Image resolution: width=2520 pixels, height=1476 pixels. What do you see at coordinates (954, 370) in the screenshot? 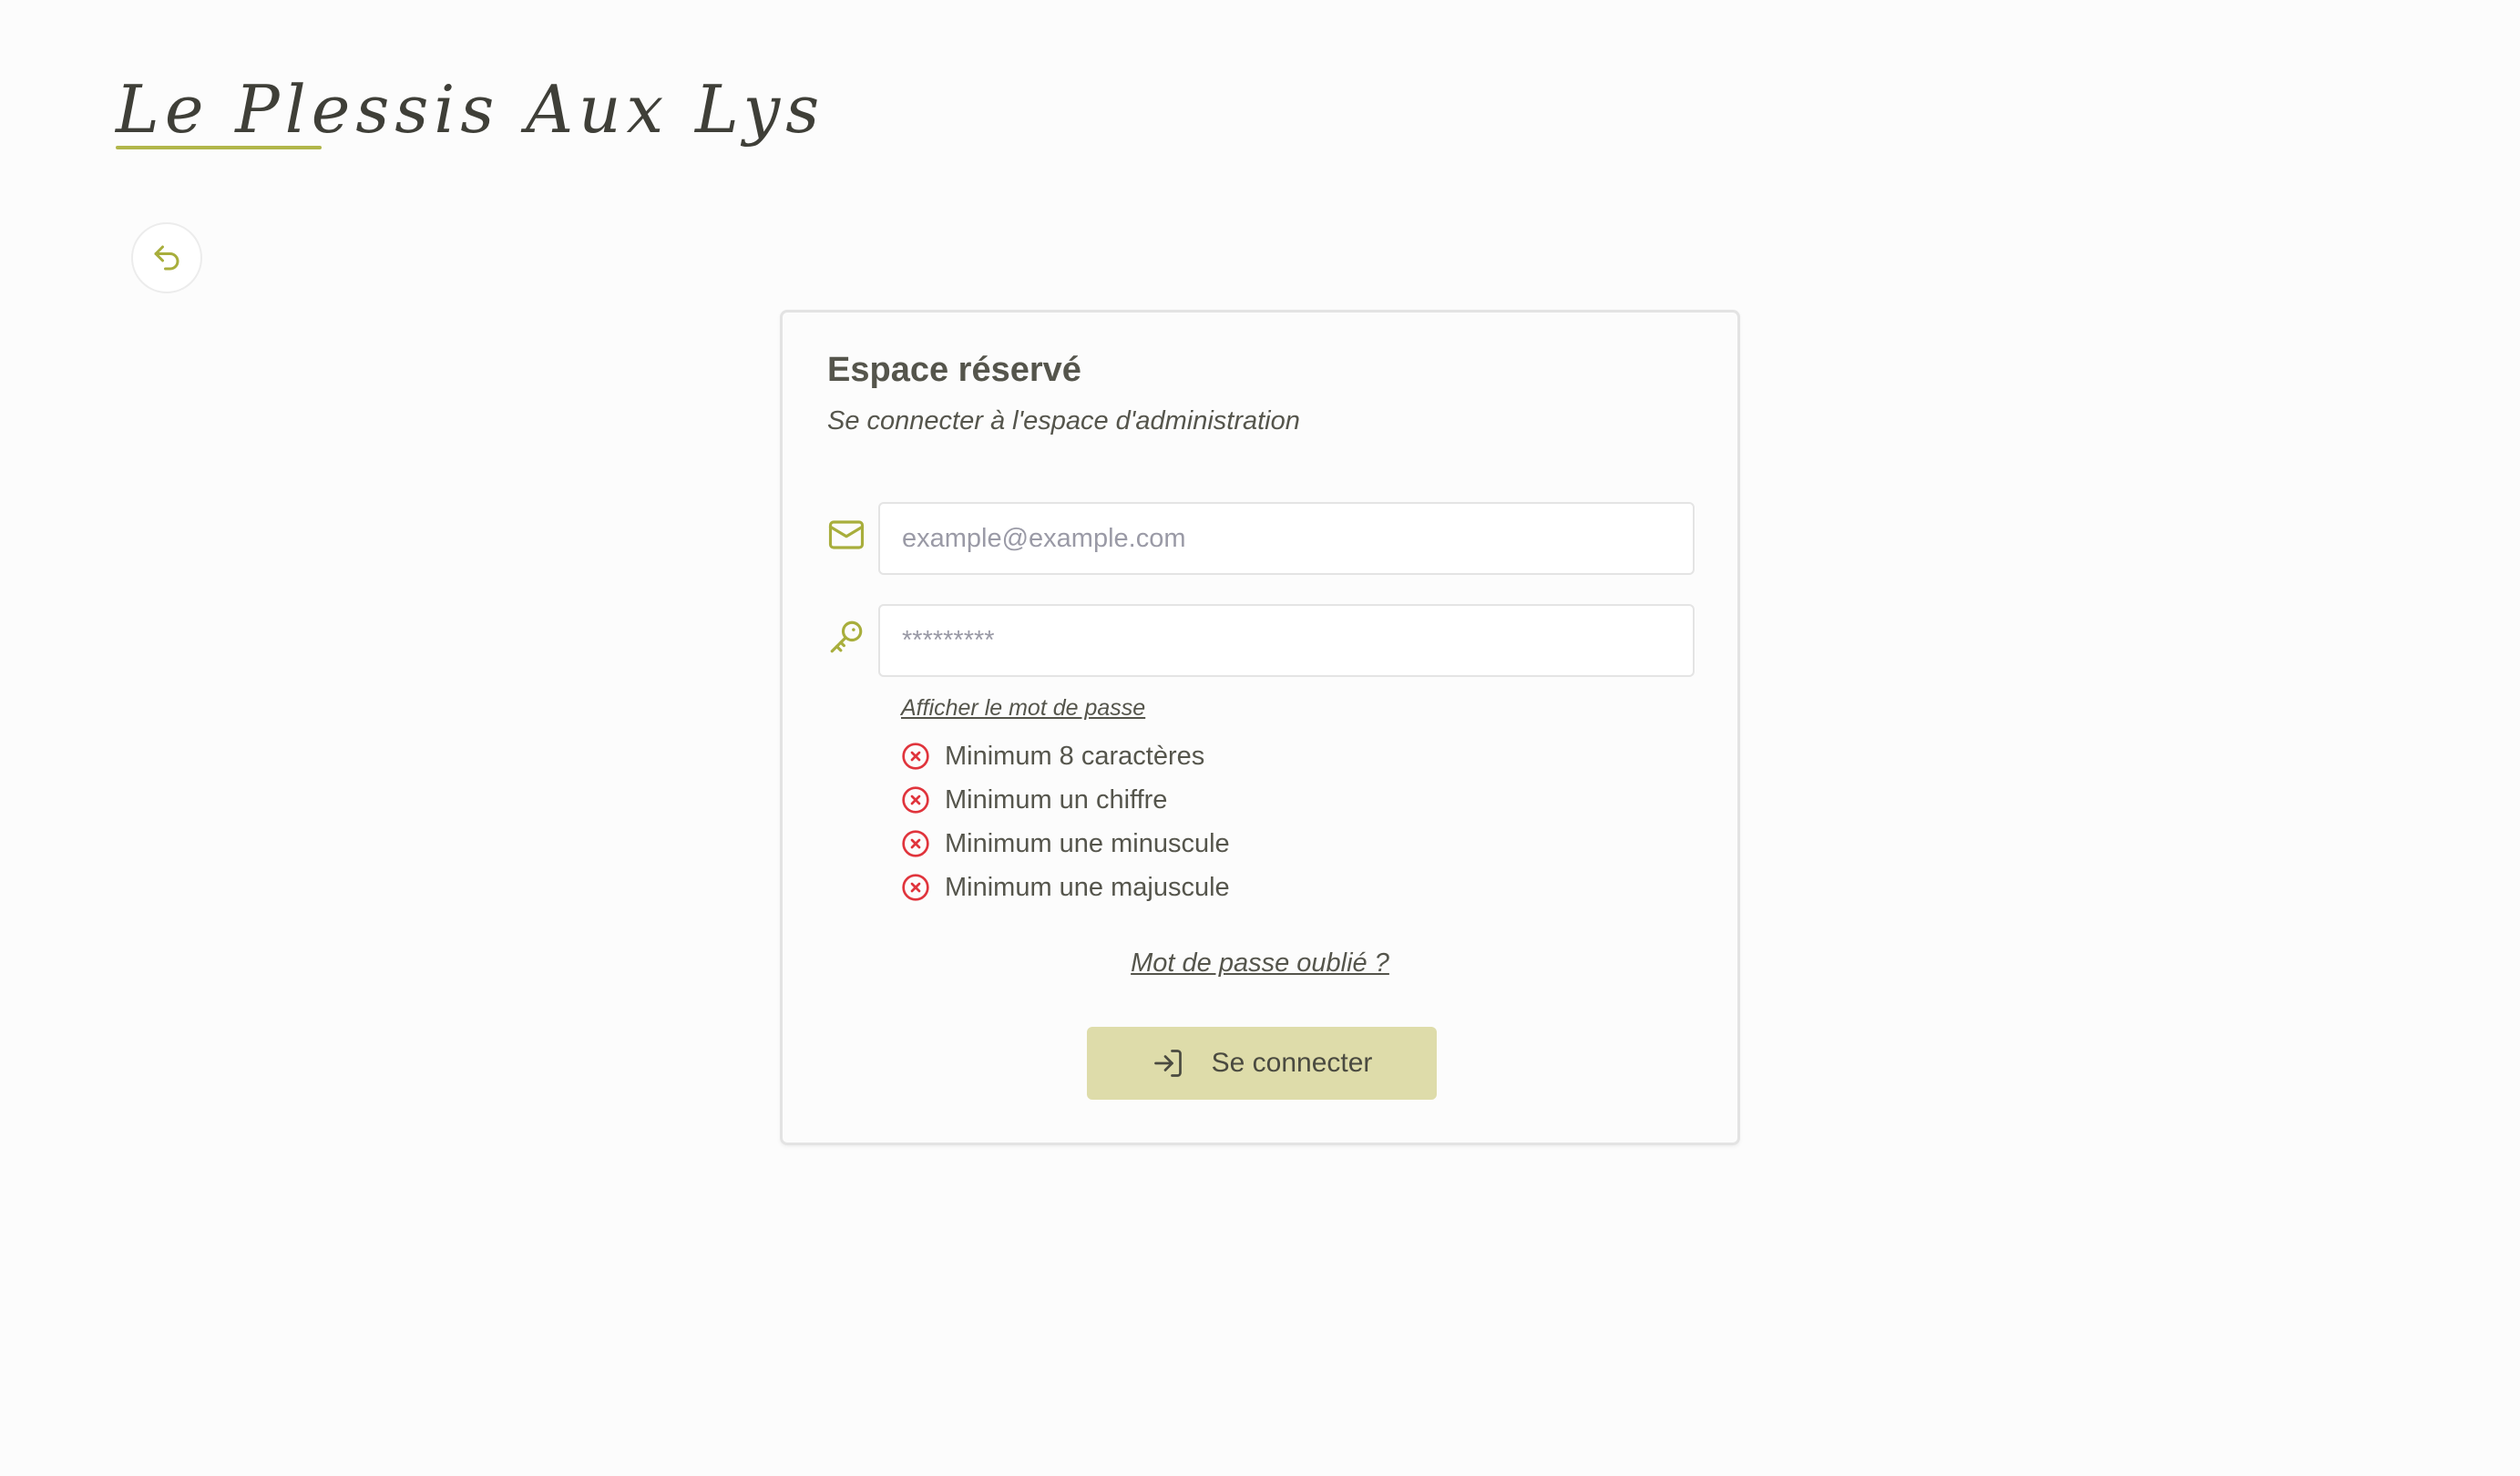
I see `card-title: Espace réservé` at bounding box center [954, 370].